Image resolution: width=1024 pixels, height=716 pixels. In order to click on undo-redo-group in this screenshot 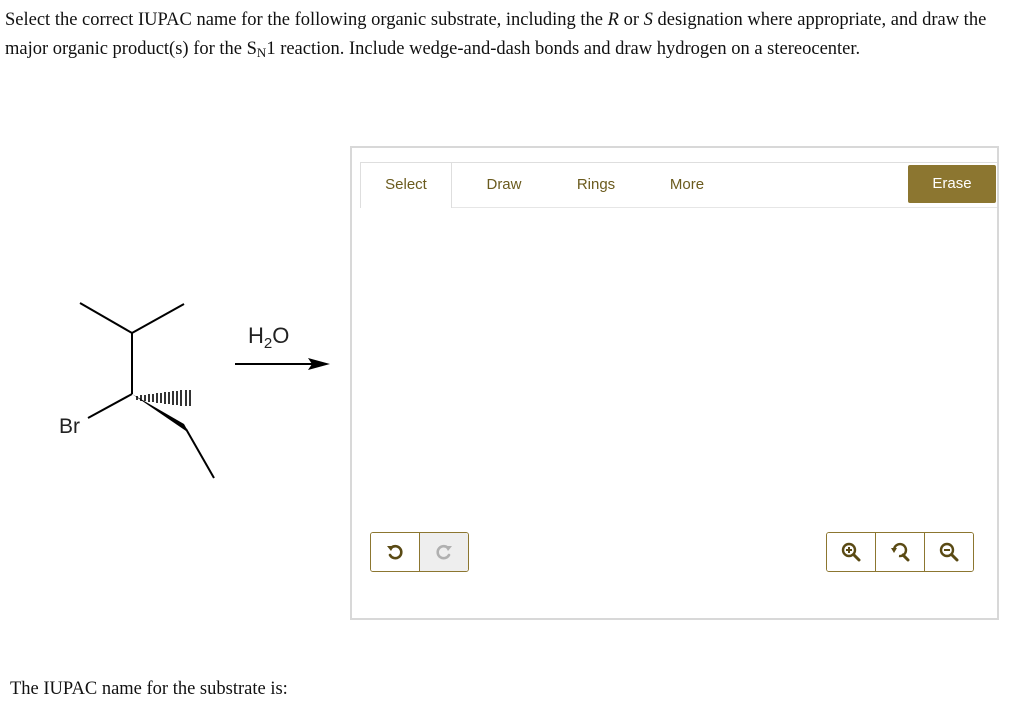, I will do `click(419, 552)`.